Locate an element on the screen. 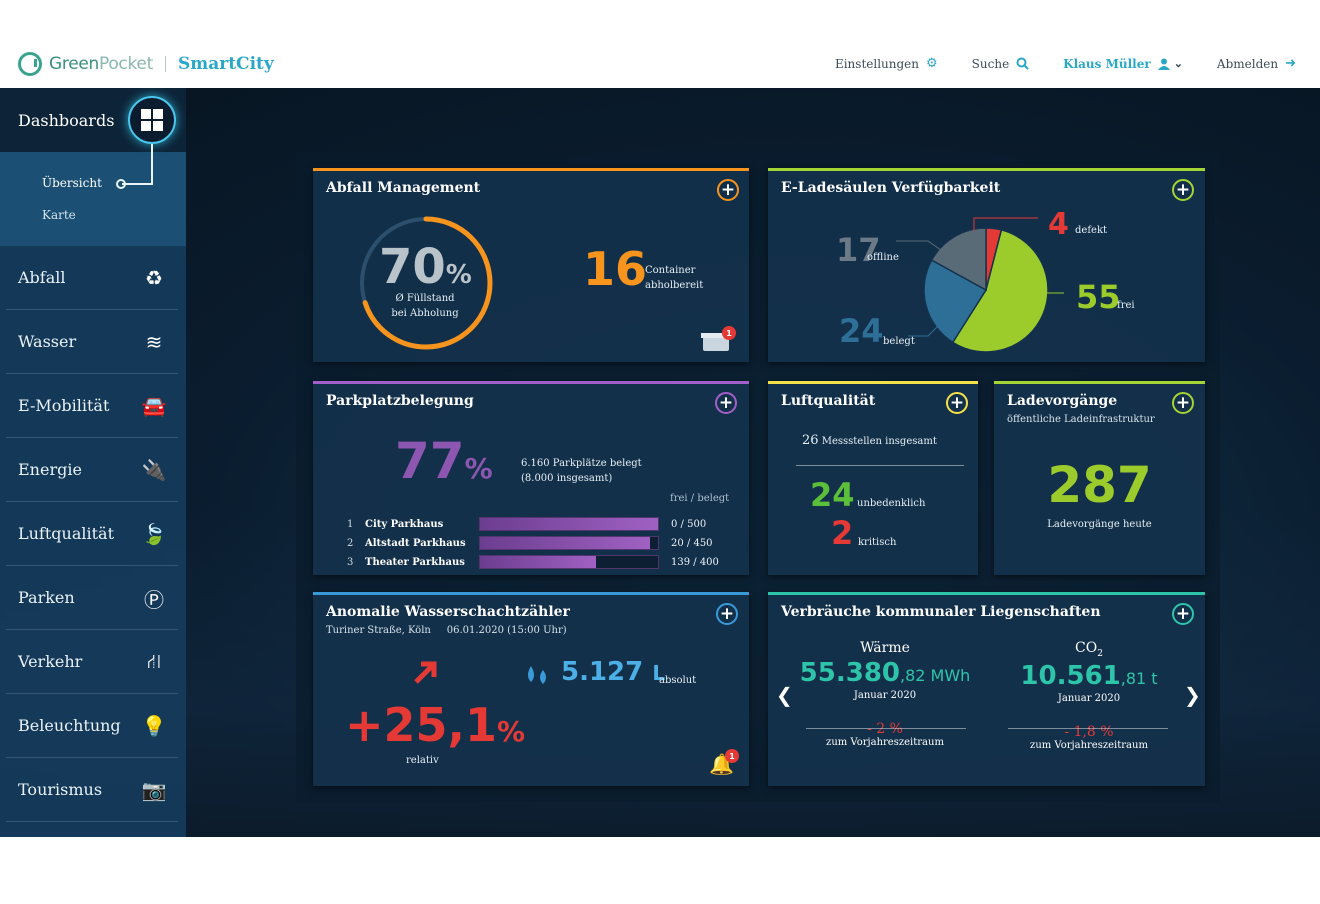 Image resolution: width=1320 pixels, height=904 pixels. sidebar-item-energie: Energie 🔌 is located at coordinates (92, 470).